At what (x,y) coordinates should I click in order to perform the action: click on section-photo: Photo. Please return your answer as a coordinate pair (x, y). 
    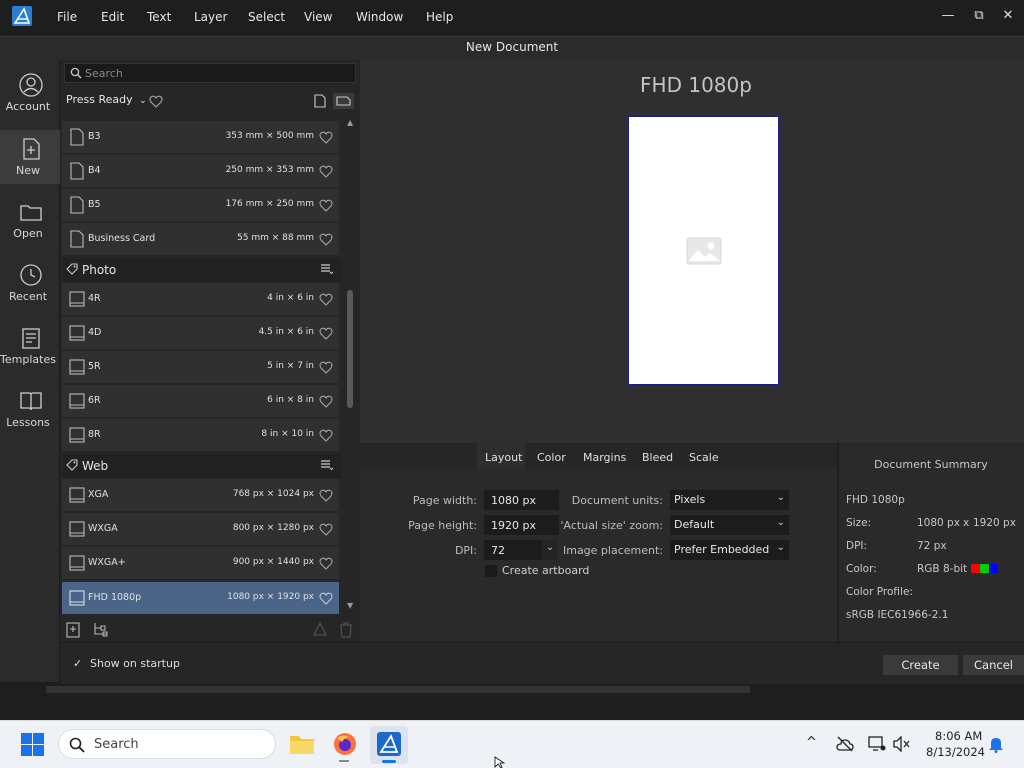
    Looking at the image, I should click on (201, 270).